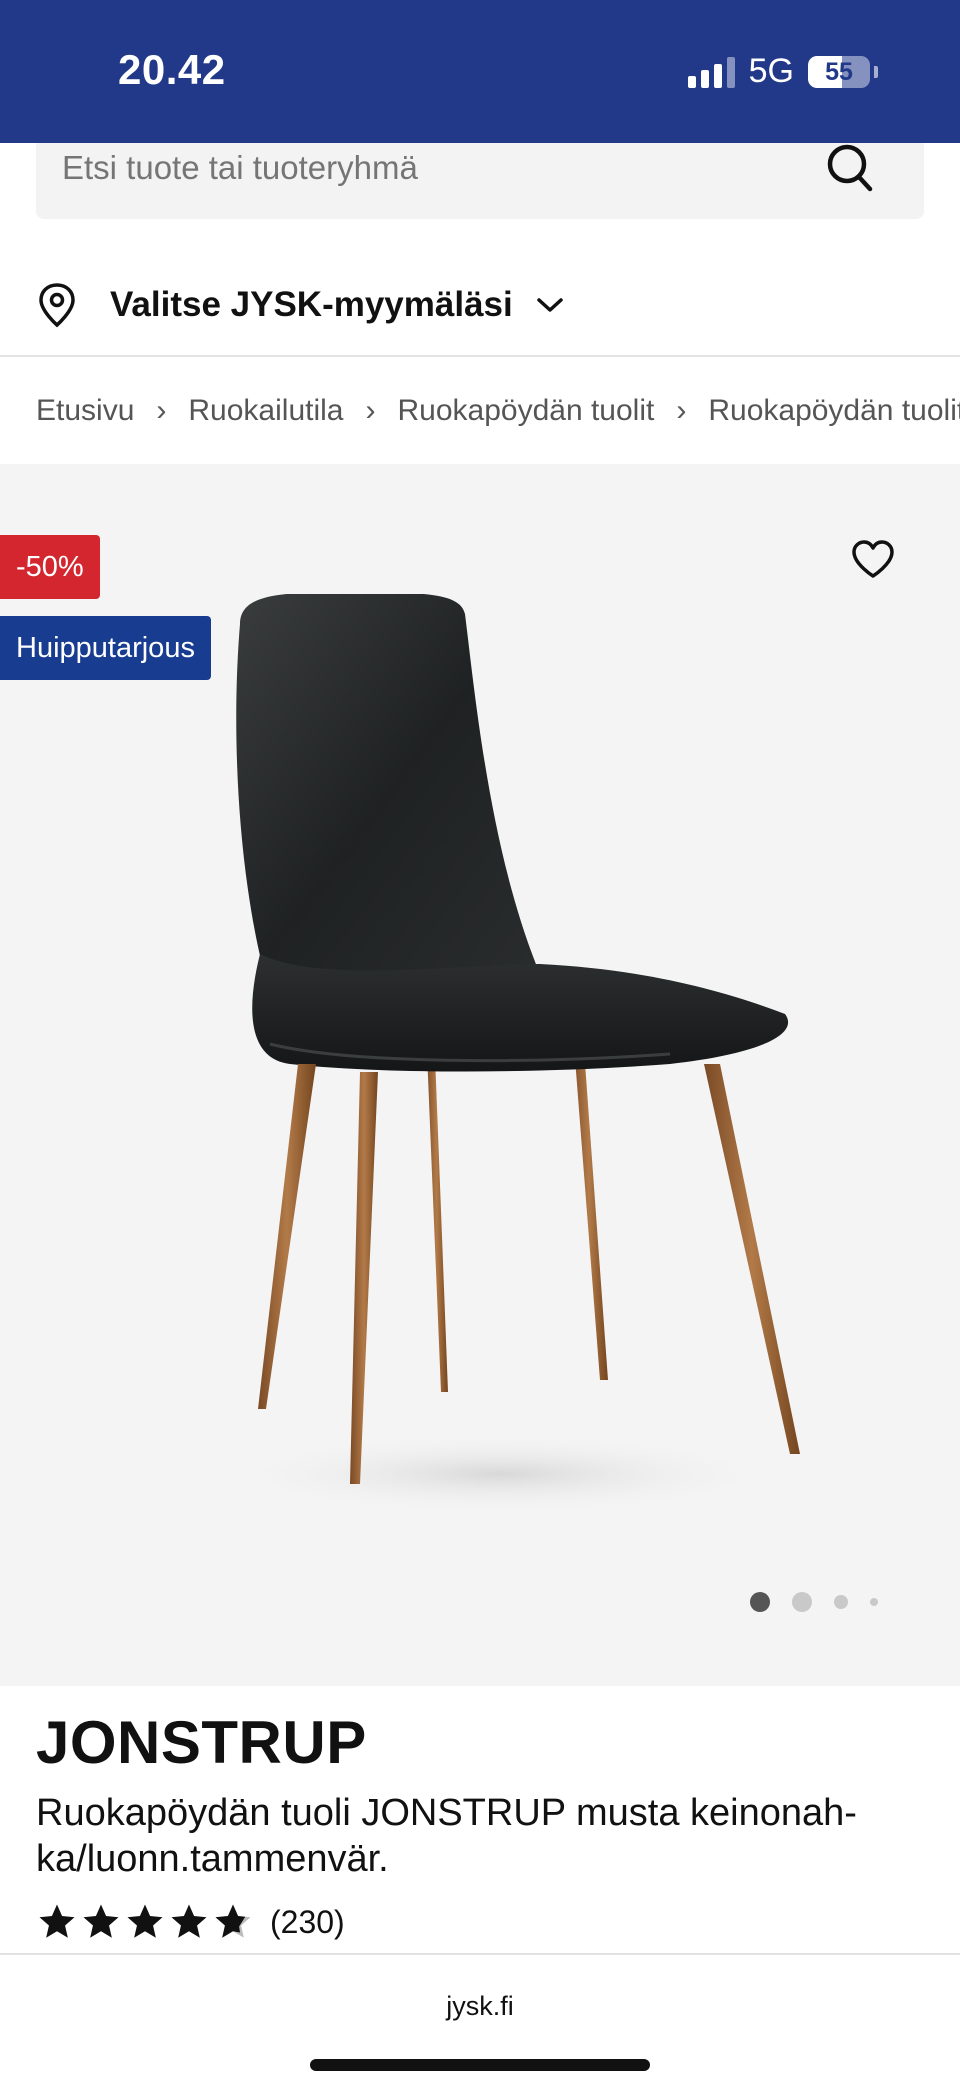 This screenshot has width=960, height=2081. I want to click on breadcrumb-item-ruokapoydan-tuolit: Ruokapöydän tuolit, so click(525, 411).